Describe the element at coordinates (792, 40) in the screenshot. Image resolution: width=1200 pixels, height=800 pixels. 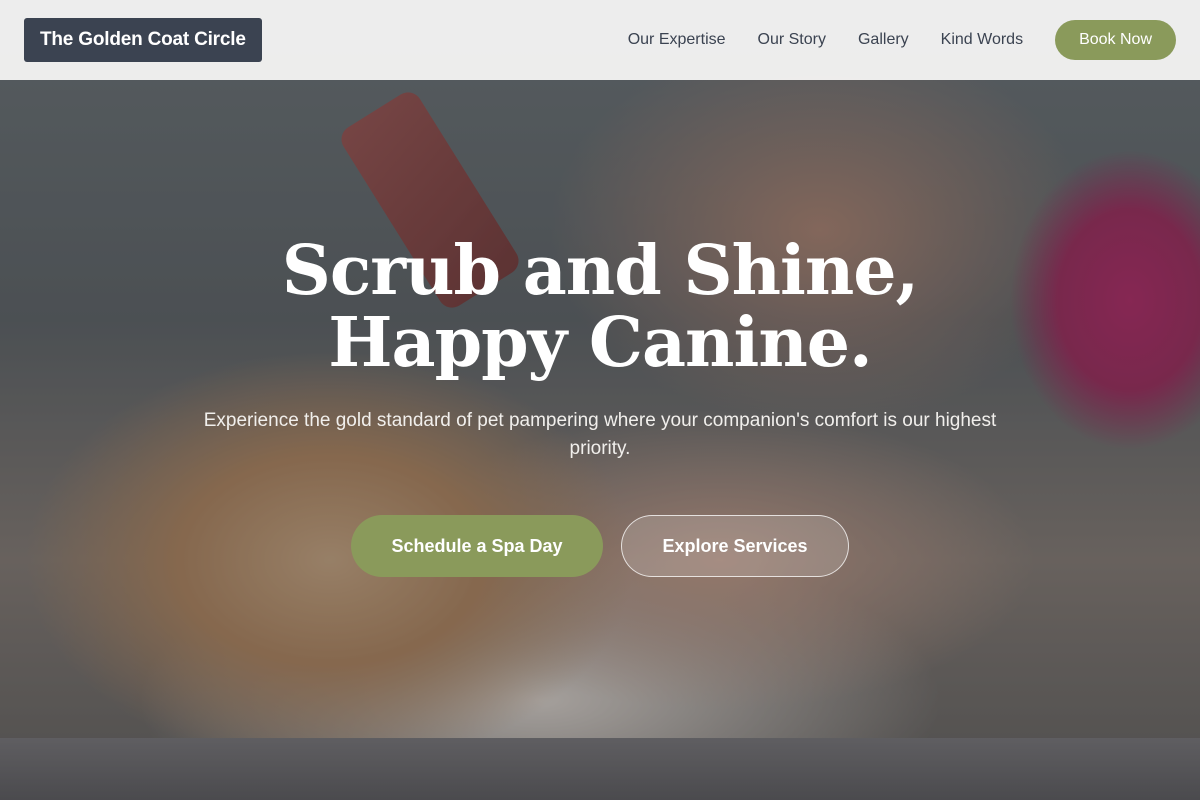
I see `nav-link-story: Our Story` at that location.